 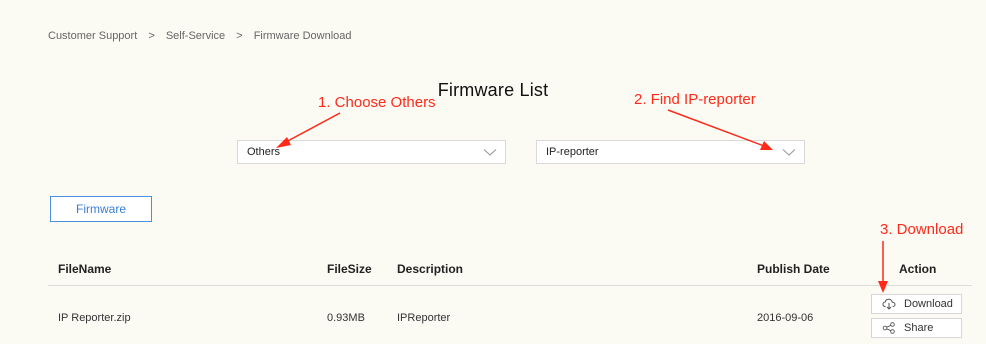 What do you see at coordinates (195, 36) in the screenshot?
I see `breadcrumb-item-self-service: Self-Service` at bounding box center [195, 36].